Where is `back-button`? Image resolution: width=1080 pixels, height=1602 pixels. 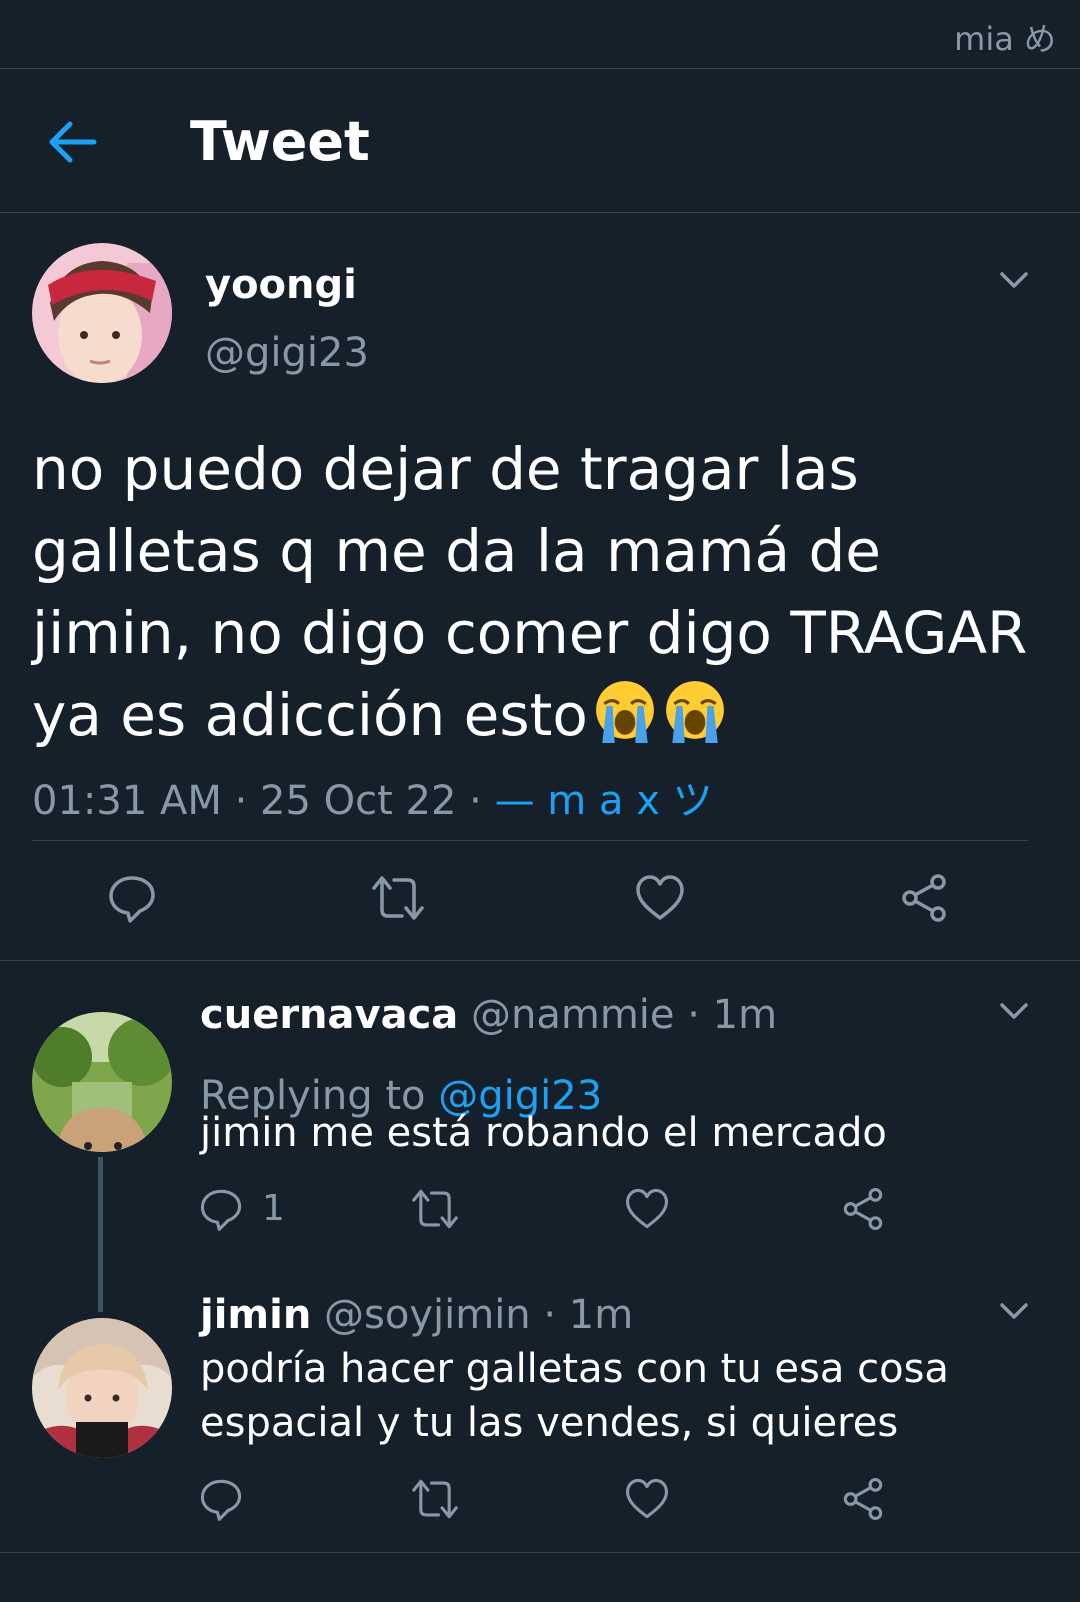 back-button is located at coordinates (74, 142).